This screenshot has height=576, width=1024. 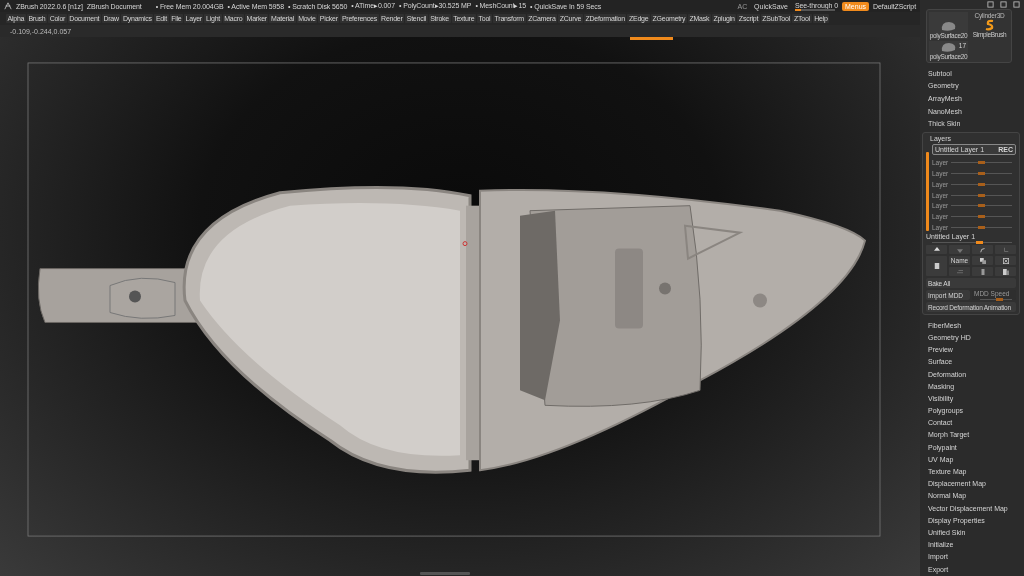 I want to click on layers-icon, so click(x=1005, y=271).